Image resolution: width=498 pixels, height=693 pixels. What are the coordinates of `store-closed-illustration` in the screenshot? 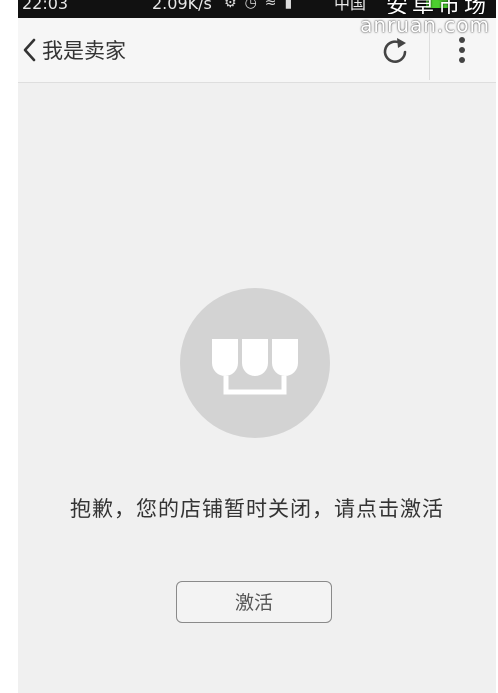 It's located at (255, 363).